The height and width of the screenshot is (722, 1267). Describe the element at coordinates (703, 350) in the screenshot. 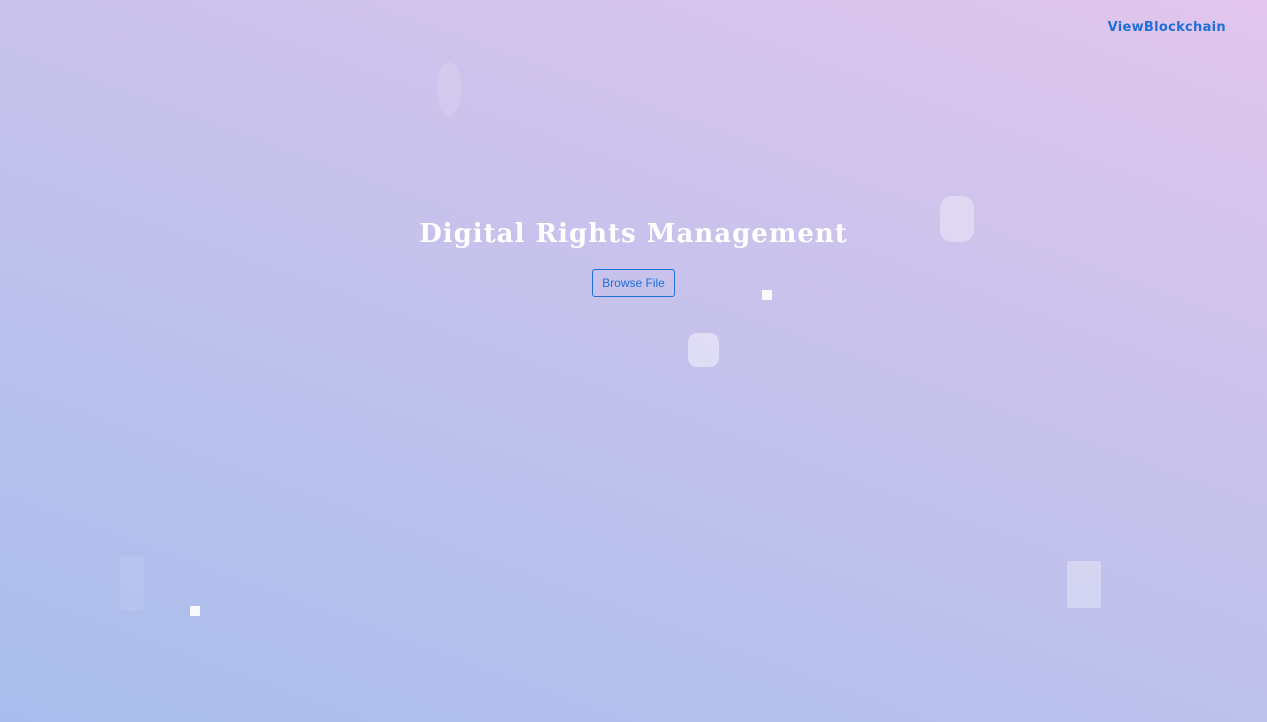

I see `decorative-rounded-square` at that location.